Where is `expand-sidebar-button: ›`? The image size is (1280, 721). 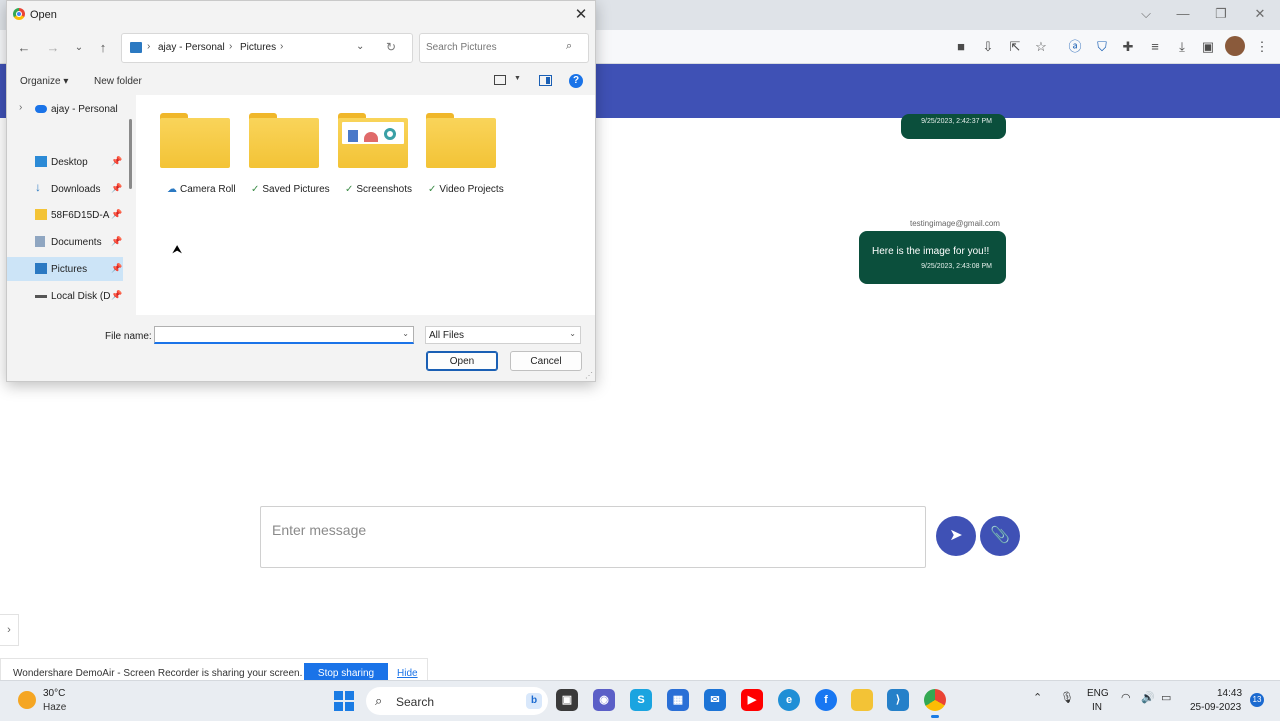
expand-sidebar-button: › is located at coordinates (9, 630).